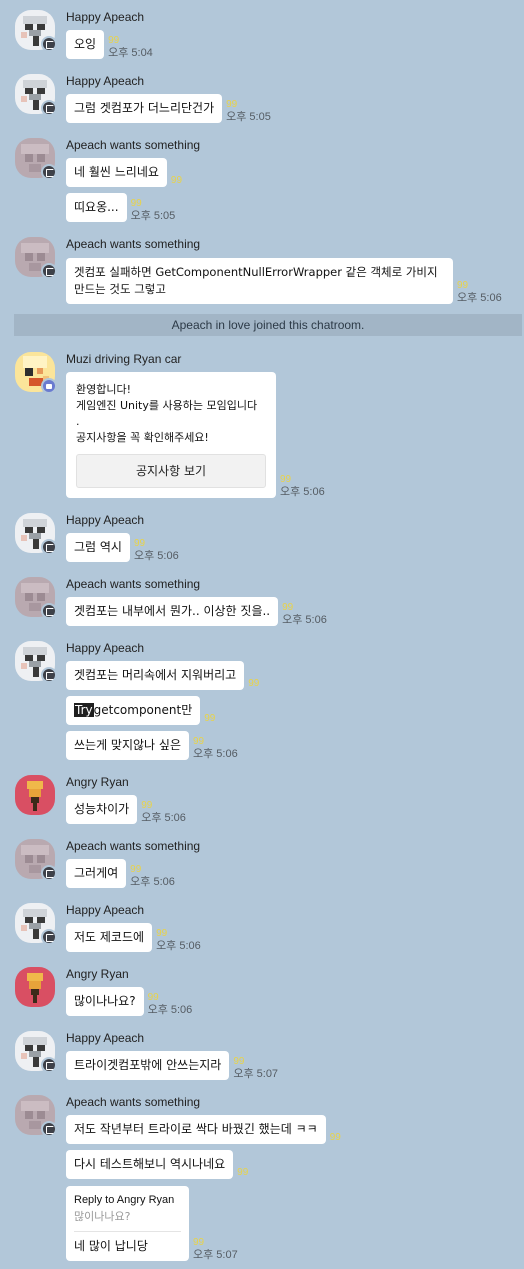  I want to click on message-bubble: 성능차이가, so click(102, 809).